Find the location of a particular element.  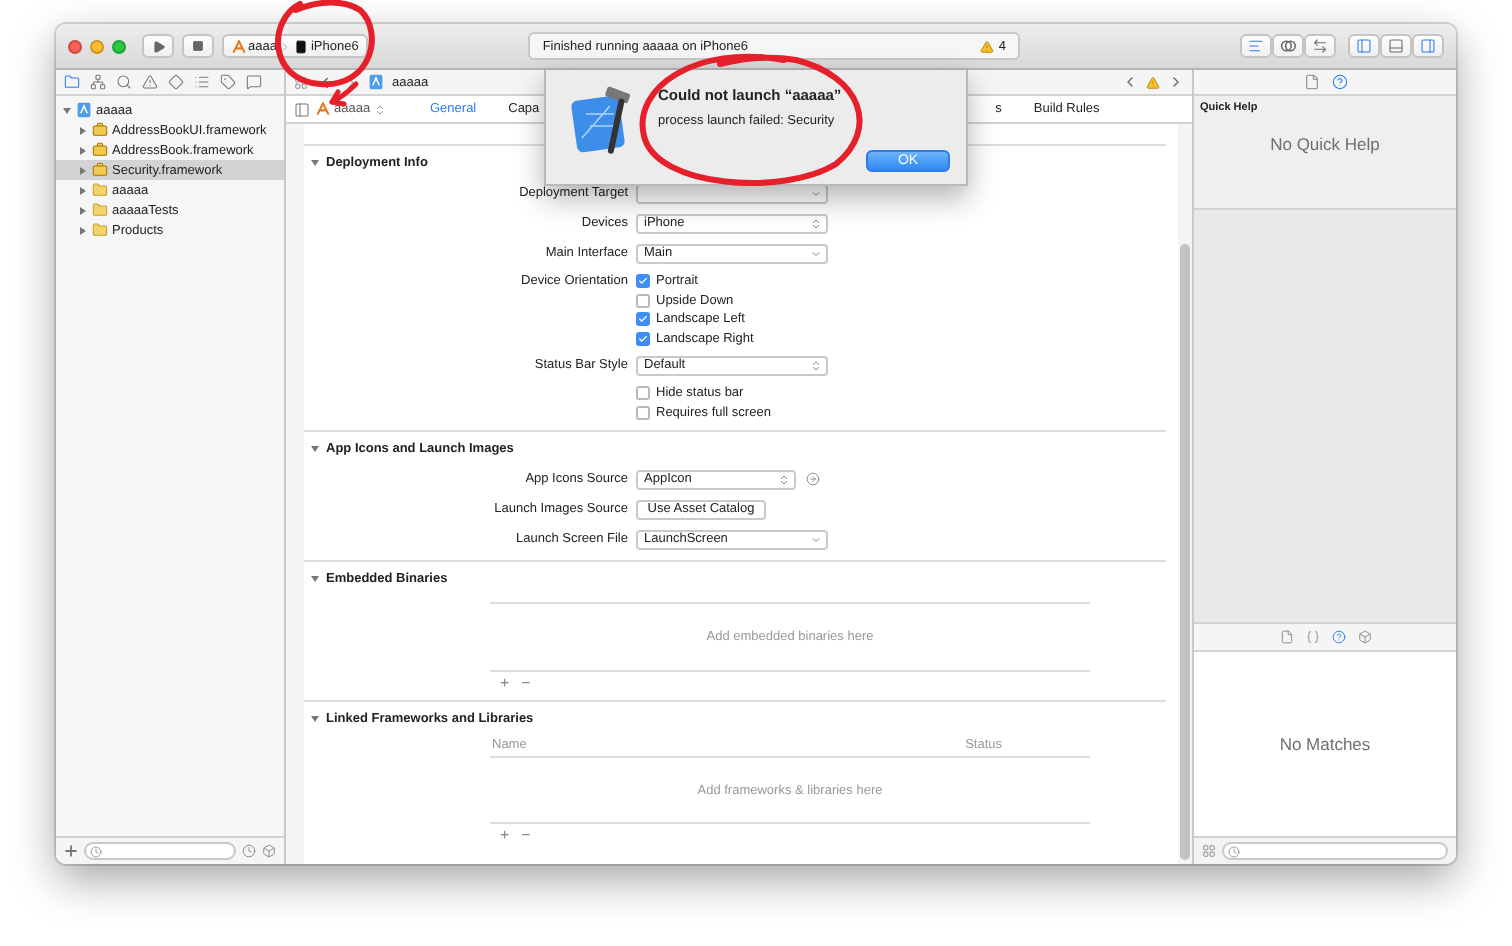

phone-icon is located at coordinates (301, 46).